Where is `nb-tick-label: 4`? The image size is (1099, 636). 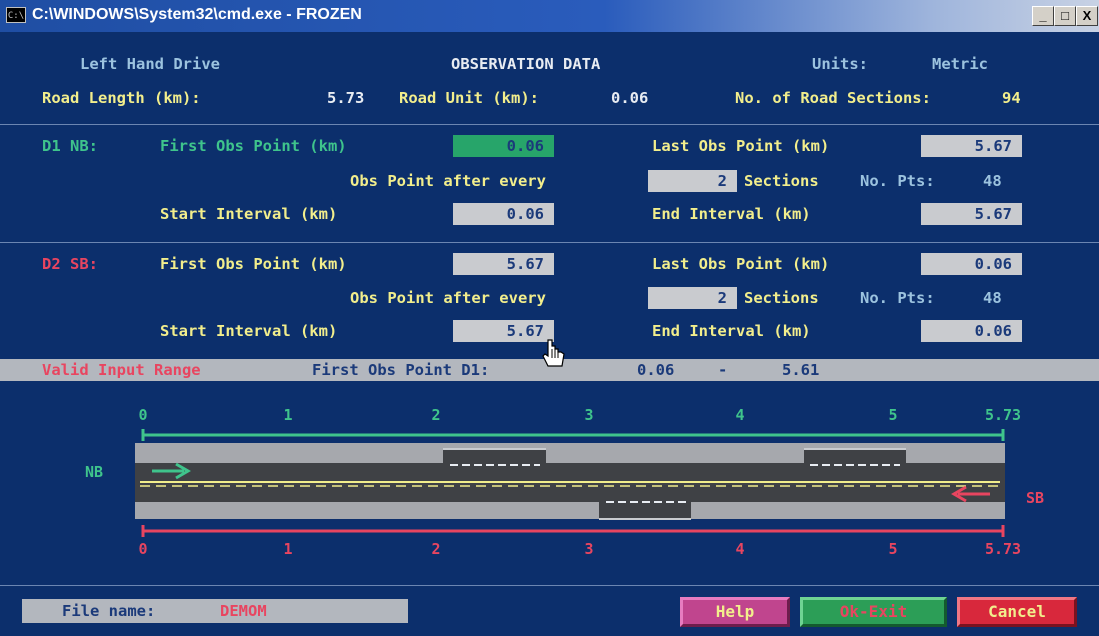
nb-tick-label: 4 is located at coordinates (739, 415).